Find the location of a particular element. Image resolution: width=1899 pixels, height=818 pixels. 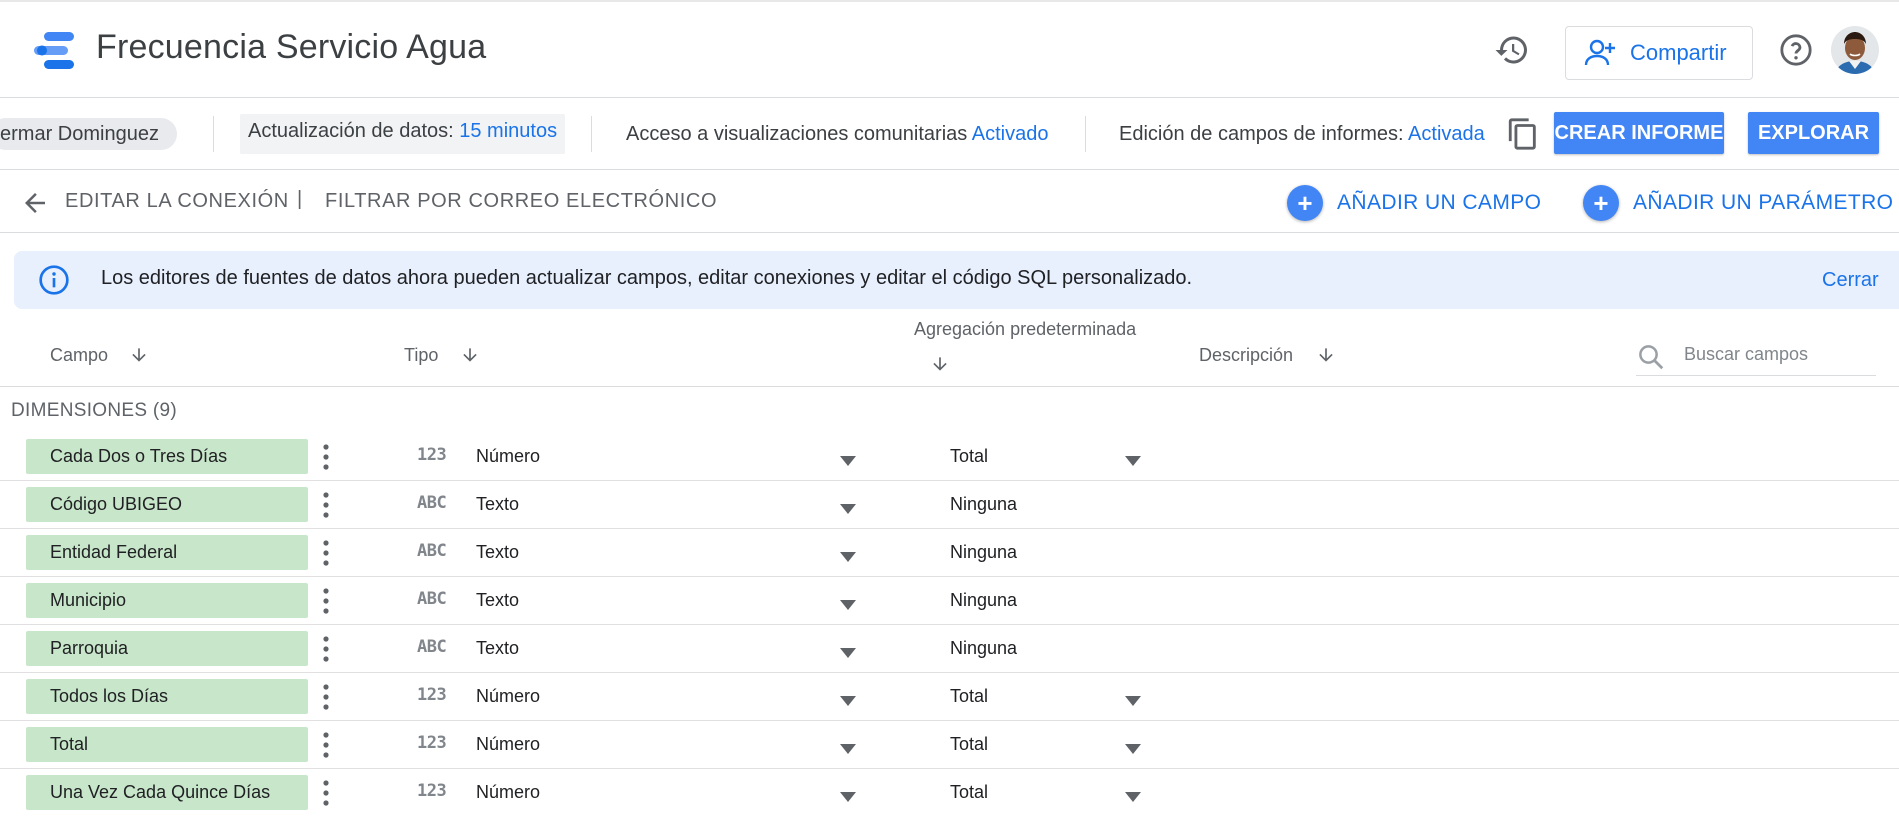

column-header-description: Descripción is located at coordinates (1246, 355).